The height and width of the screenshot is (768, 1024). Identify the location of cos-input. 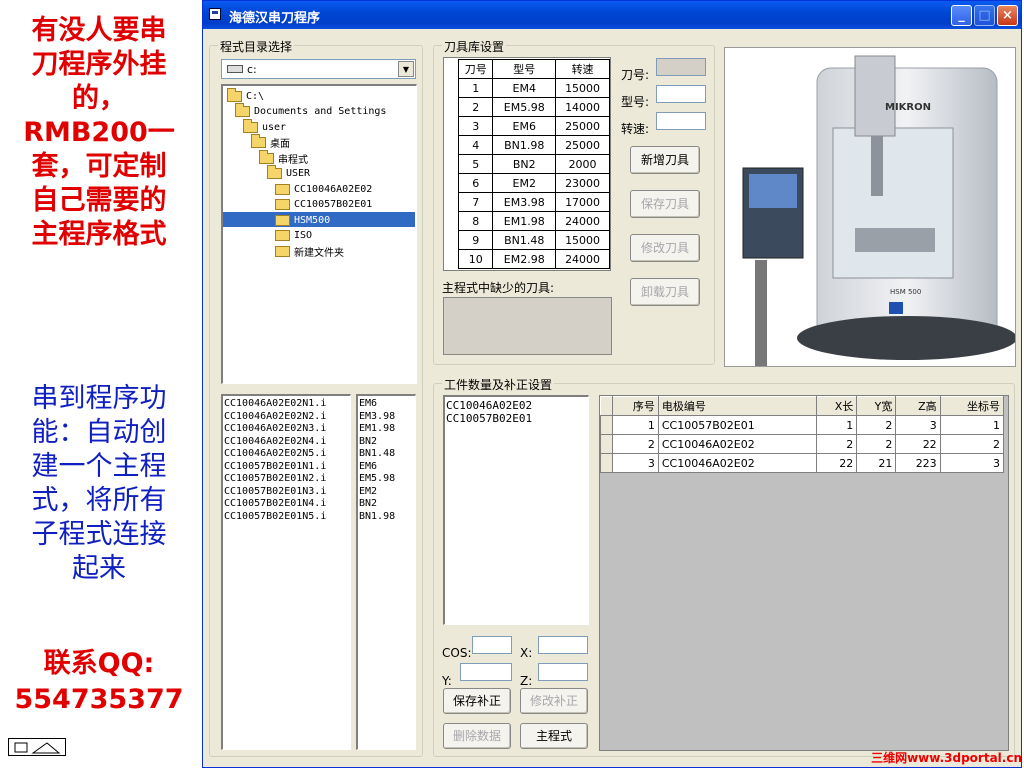
(492, 645).